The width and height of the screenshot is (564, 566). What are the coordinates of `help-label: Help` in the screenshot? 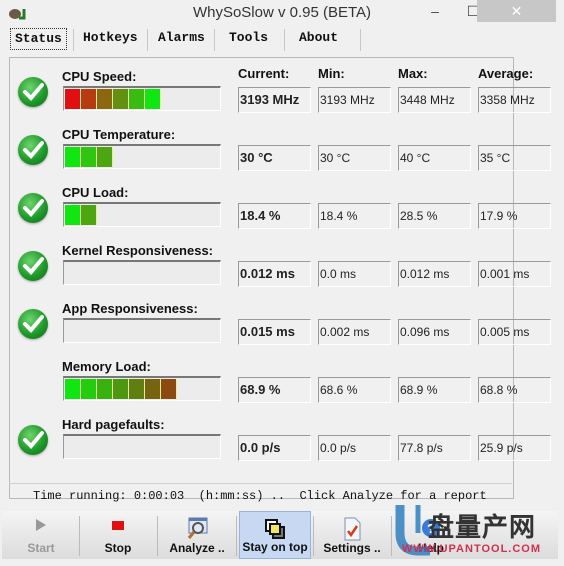 It's located at (430, 548).